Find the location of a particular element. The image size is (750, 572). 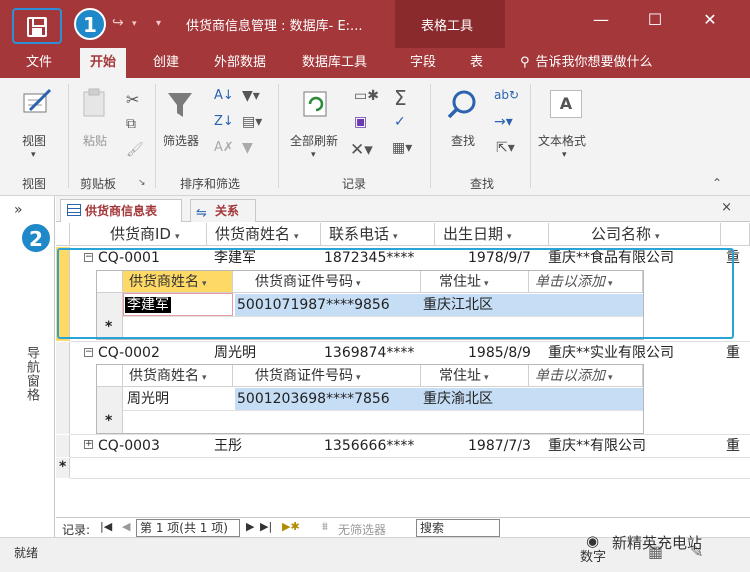

text-format-button: 文本格式 is located at coordinates (562, 140).